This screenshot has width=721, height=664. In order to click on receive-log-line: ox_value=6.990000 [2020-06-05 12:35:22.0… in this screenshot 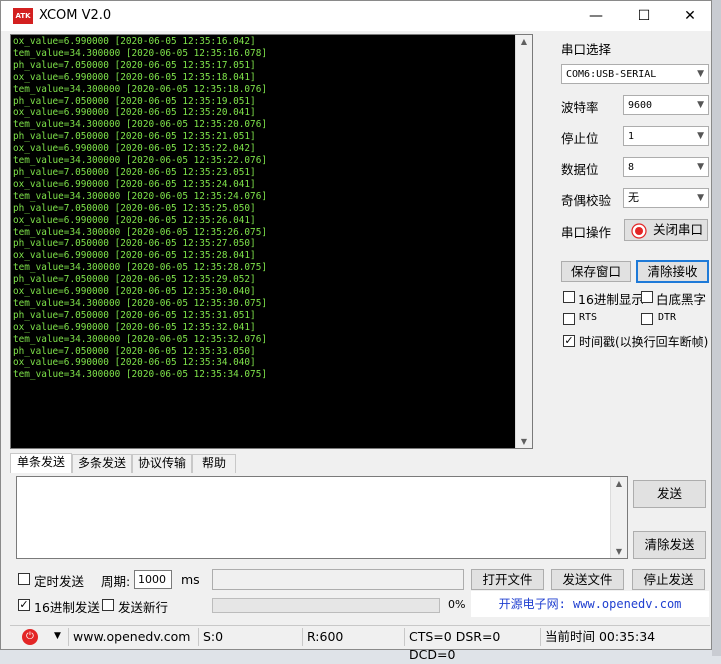, I will do `click(134, 149)`.